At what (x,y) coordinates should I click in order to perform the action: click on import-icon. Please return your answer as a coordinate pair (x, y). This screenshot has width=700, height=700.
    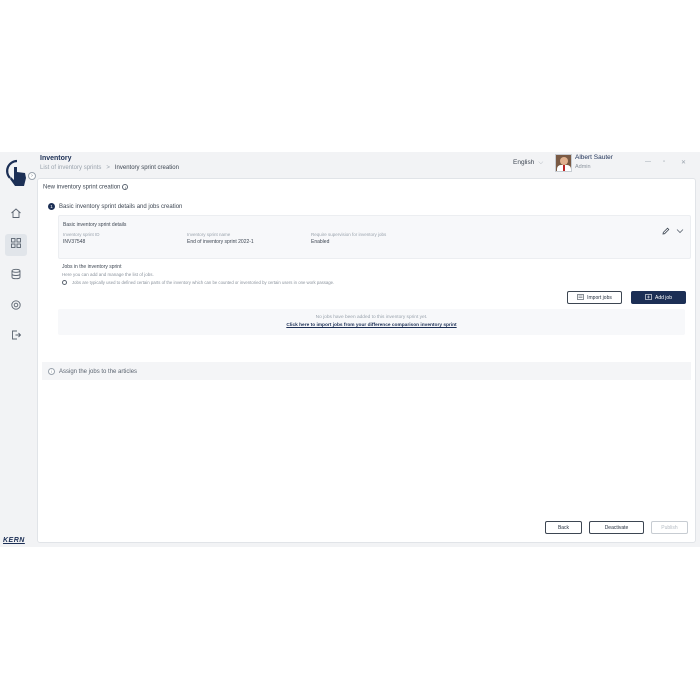
    Looking at the image, I should click on (580, 297).